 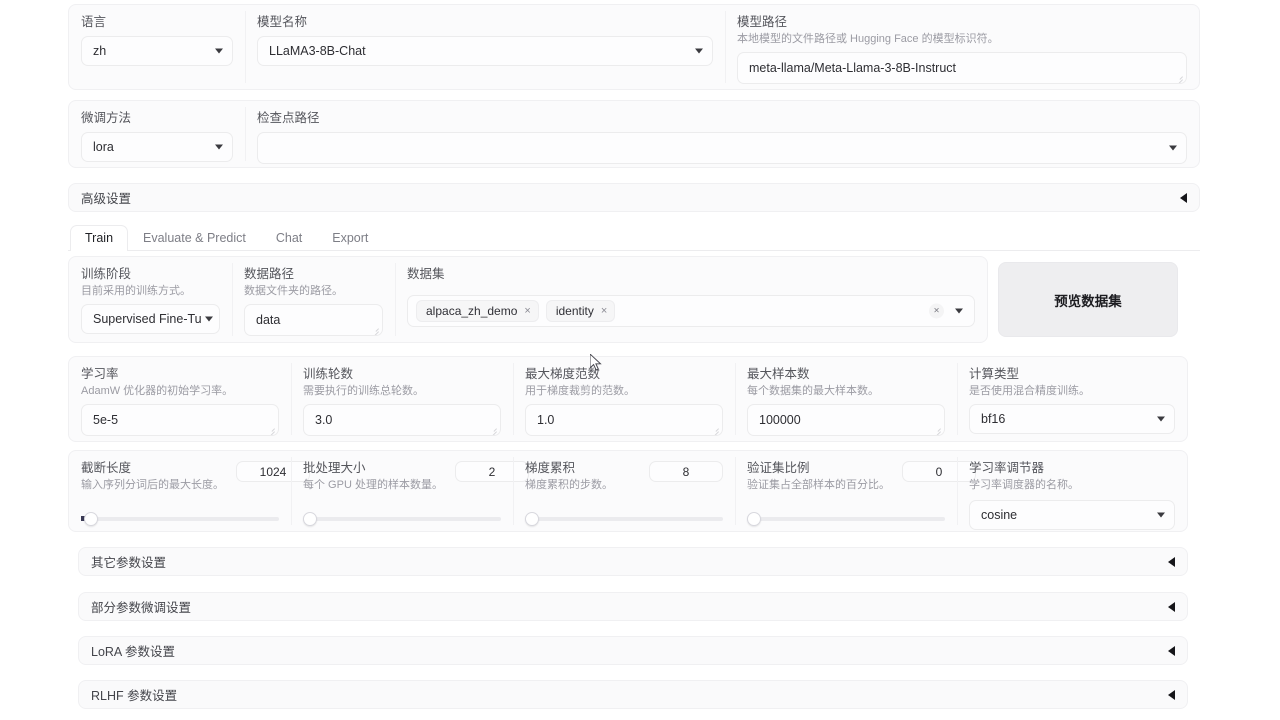 I want to click on learning-rate-field: 学习率 AdamW 优化器的初始学习率。 5e-5, so click(x=180, y=399).